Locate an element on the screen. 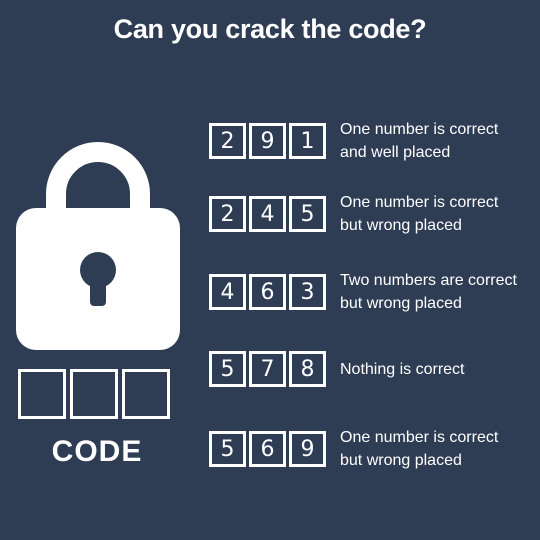 This screenshot has height=540, width=540. clue-digits: 5 7 8 is located at coordinates (267, 369).